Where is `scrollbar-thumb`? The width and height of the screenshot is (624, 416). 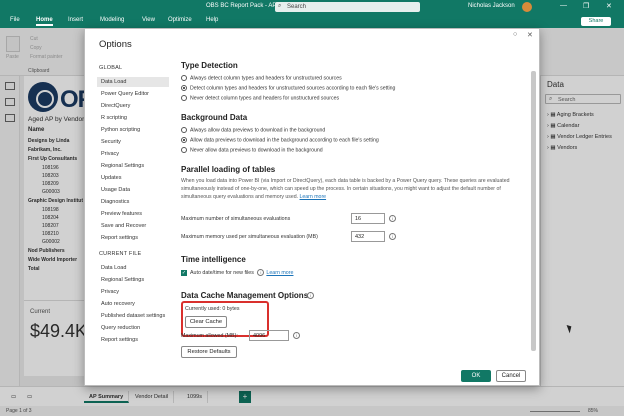 scrollbar-thumb is located at coordinates (533, 211).